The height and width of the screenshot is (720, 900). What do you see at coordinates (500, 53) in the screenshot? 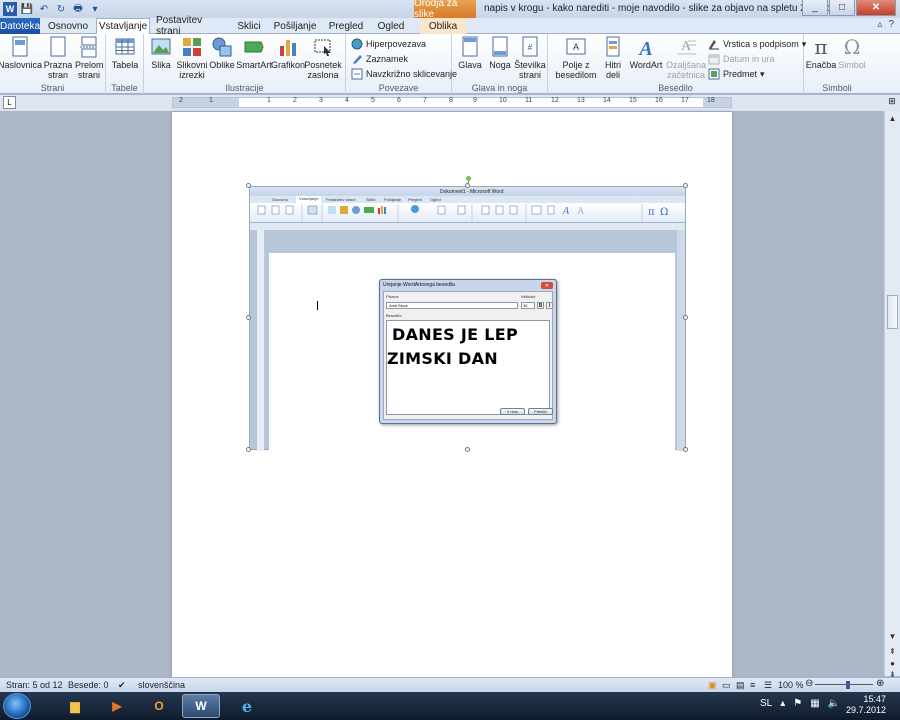
I see `footer-button: Noga` at bounding box center [500, 53].